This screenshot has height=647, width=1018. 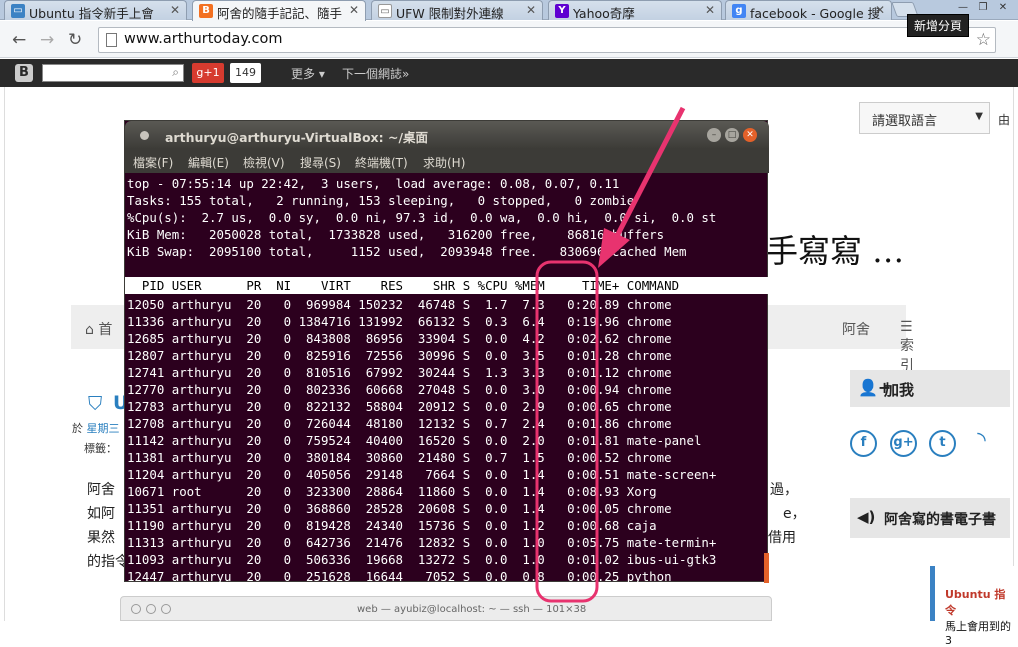 I want to click on tab-yahoo: Y Yahoo奇摩 ✕, so click(x=635, y=10).